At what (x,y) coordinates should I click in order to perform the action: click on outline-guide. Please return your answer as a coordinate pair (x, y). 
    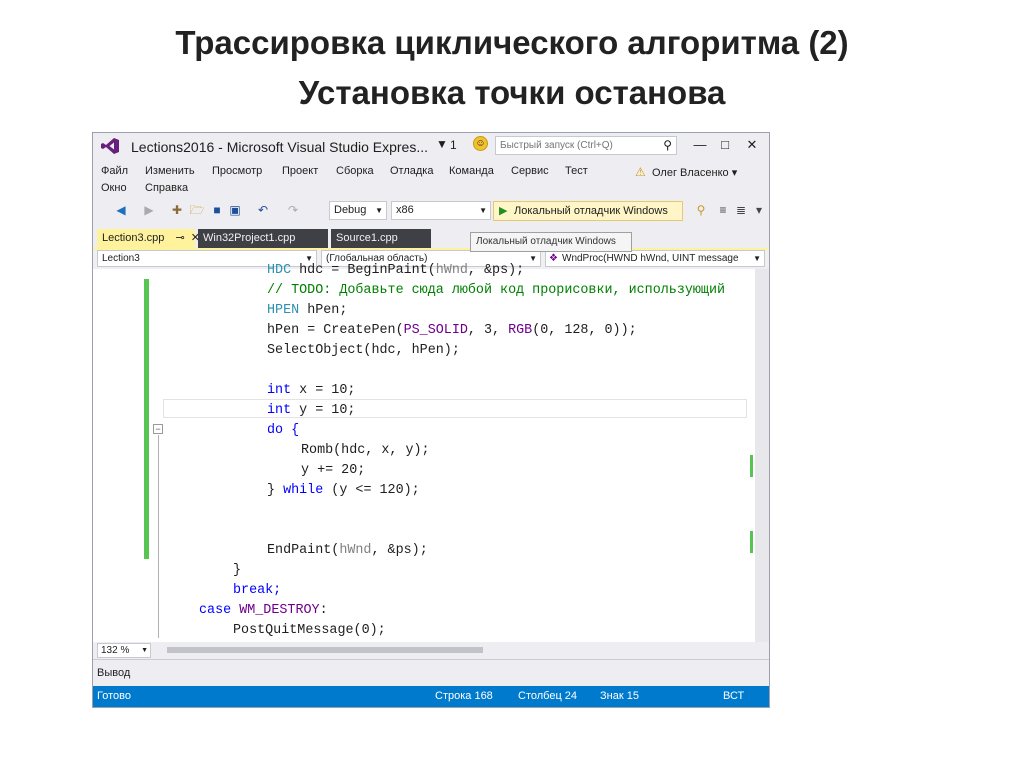
    Looking at the image, I should click on (158, 536).